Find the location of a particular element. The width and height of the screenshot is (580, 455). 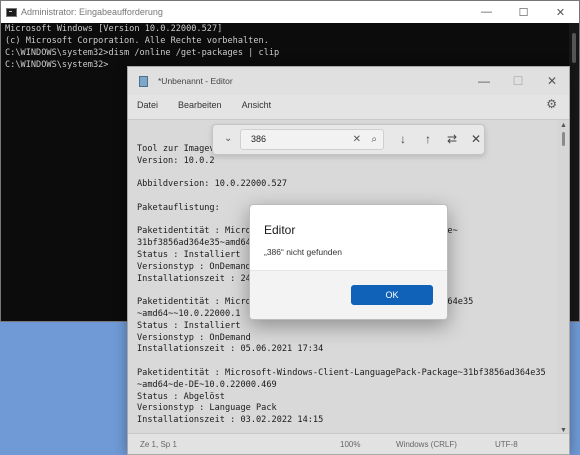

notepad-icon is located at coordinates (143, 81).